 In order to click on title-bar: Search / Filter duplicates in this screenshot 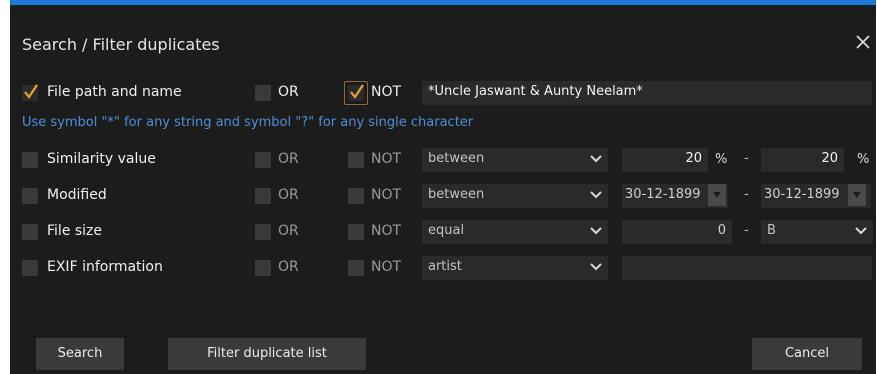, I will do `click(443, 36)`.